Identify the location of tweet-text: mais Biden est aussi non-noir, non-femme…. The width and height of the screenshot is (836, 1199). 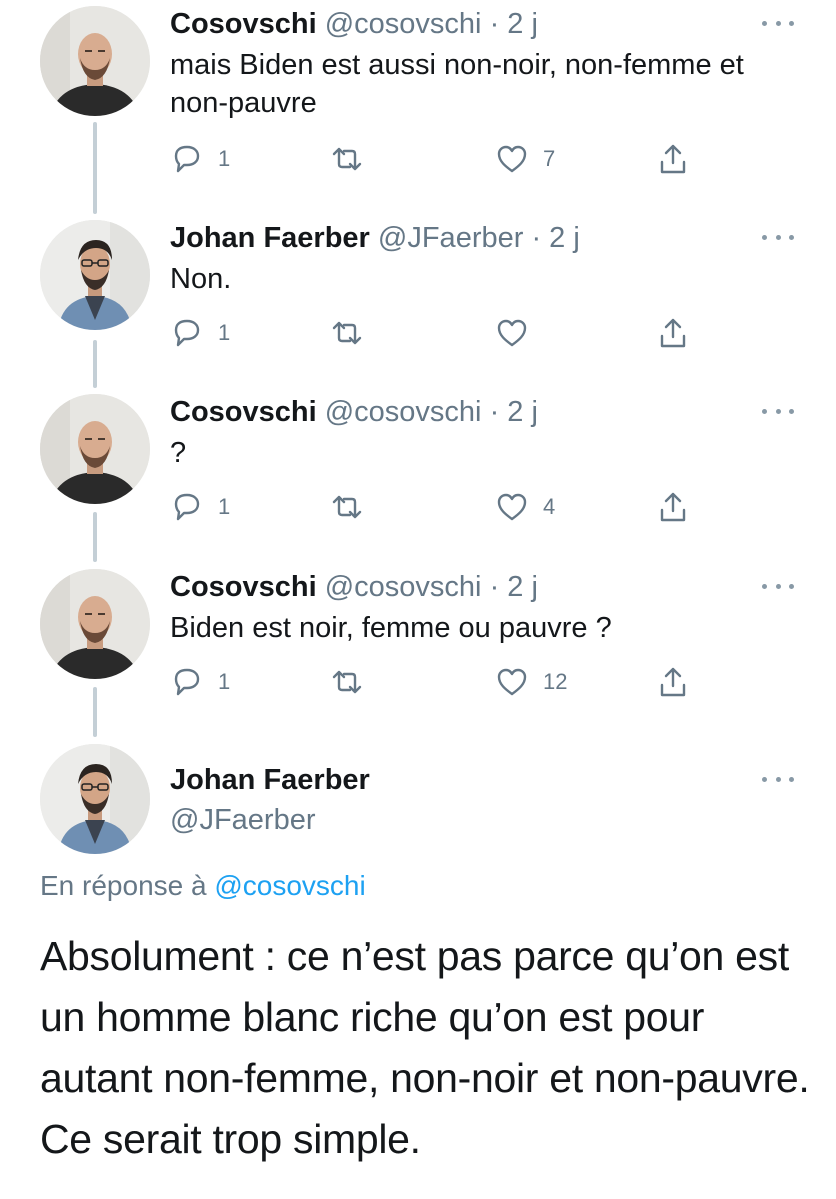
(457, 84).